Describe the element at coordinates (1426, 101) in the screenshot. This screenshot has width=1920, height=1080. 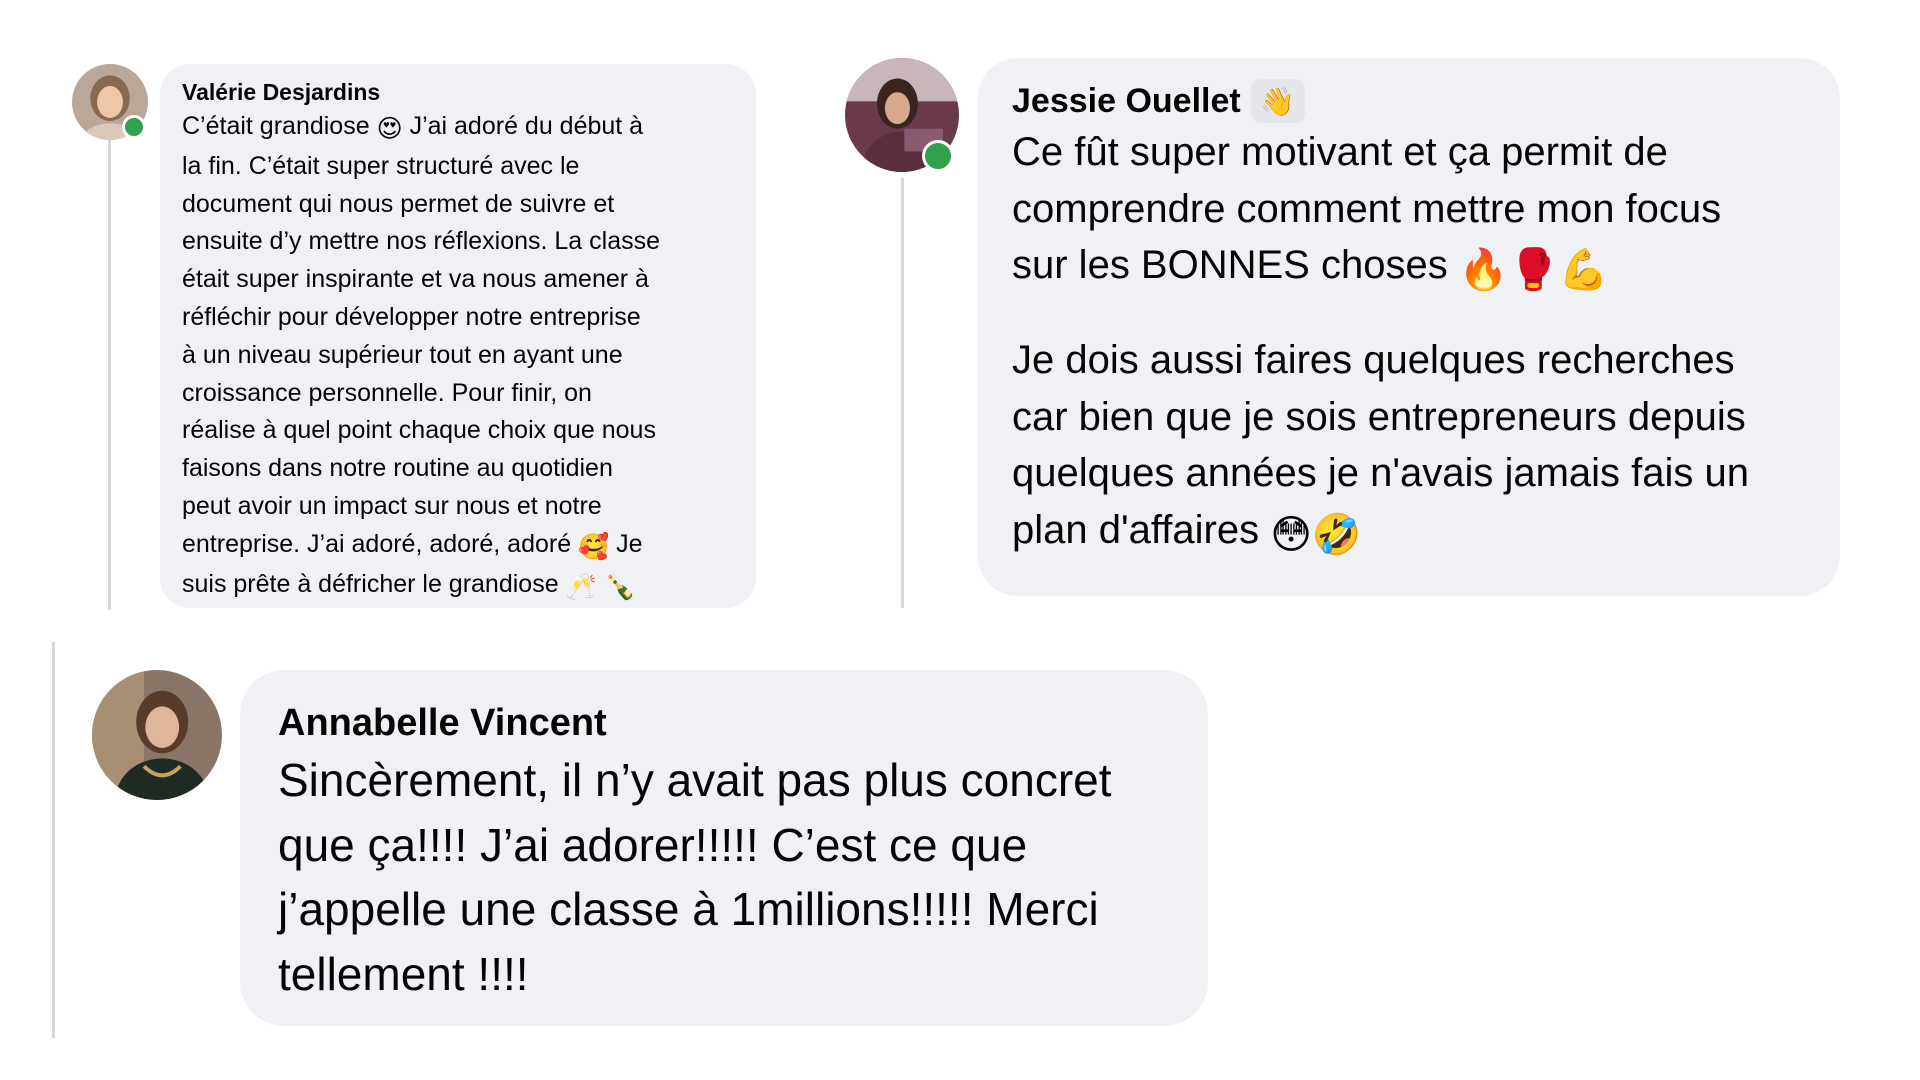
I see `comment-author: Jessie Ouellet 👋` at that location.